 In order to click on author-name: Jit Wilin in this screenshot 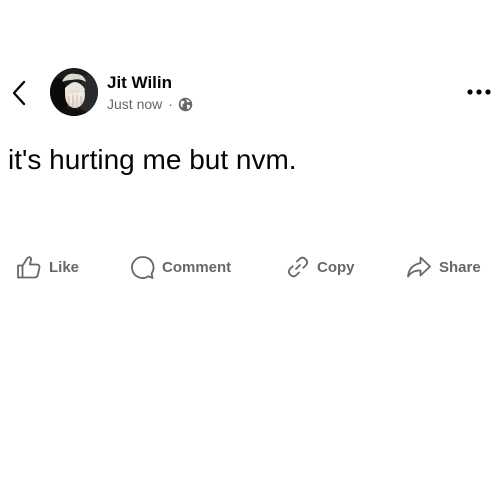, I will do `click(139, 83)`.